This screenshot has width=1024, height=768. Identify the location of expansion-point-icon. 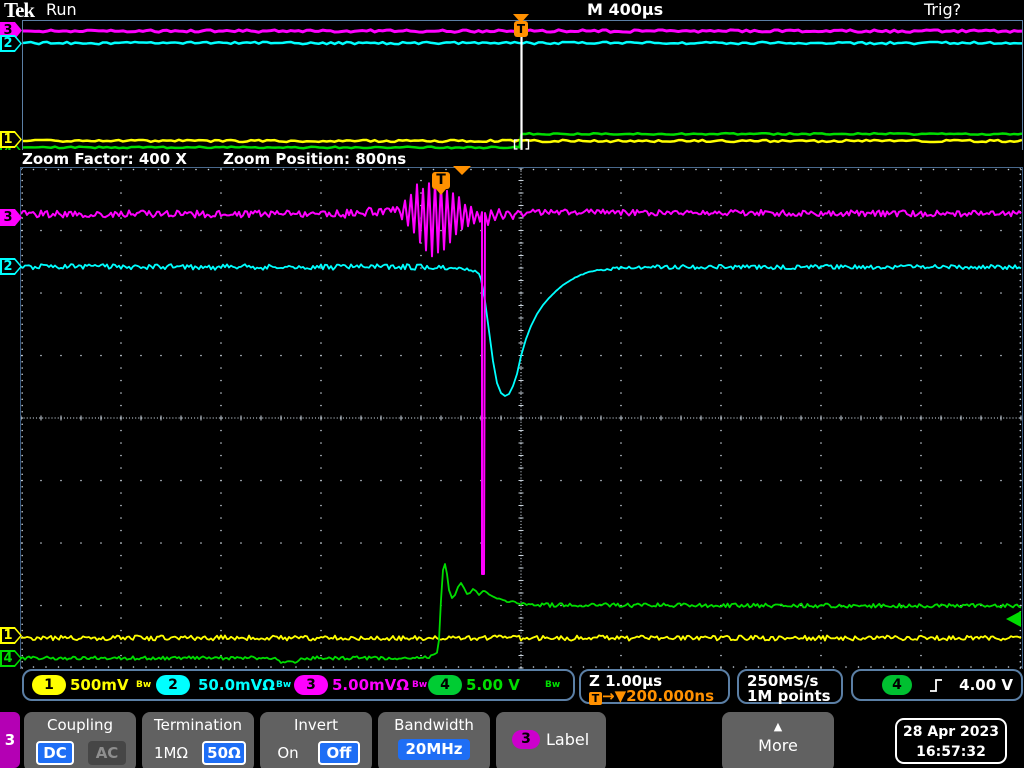
(462, 170).